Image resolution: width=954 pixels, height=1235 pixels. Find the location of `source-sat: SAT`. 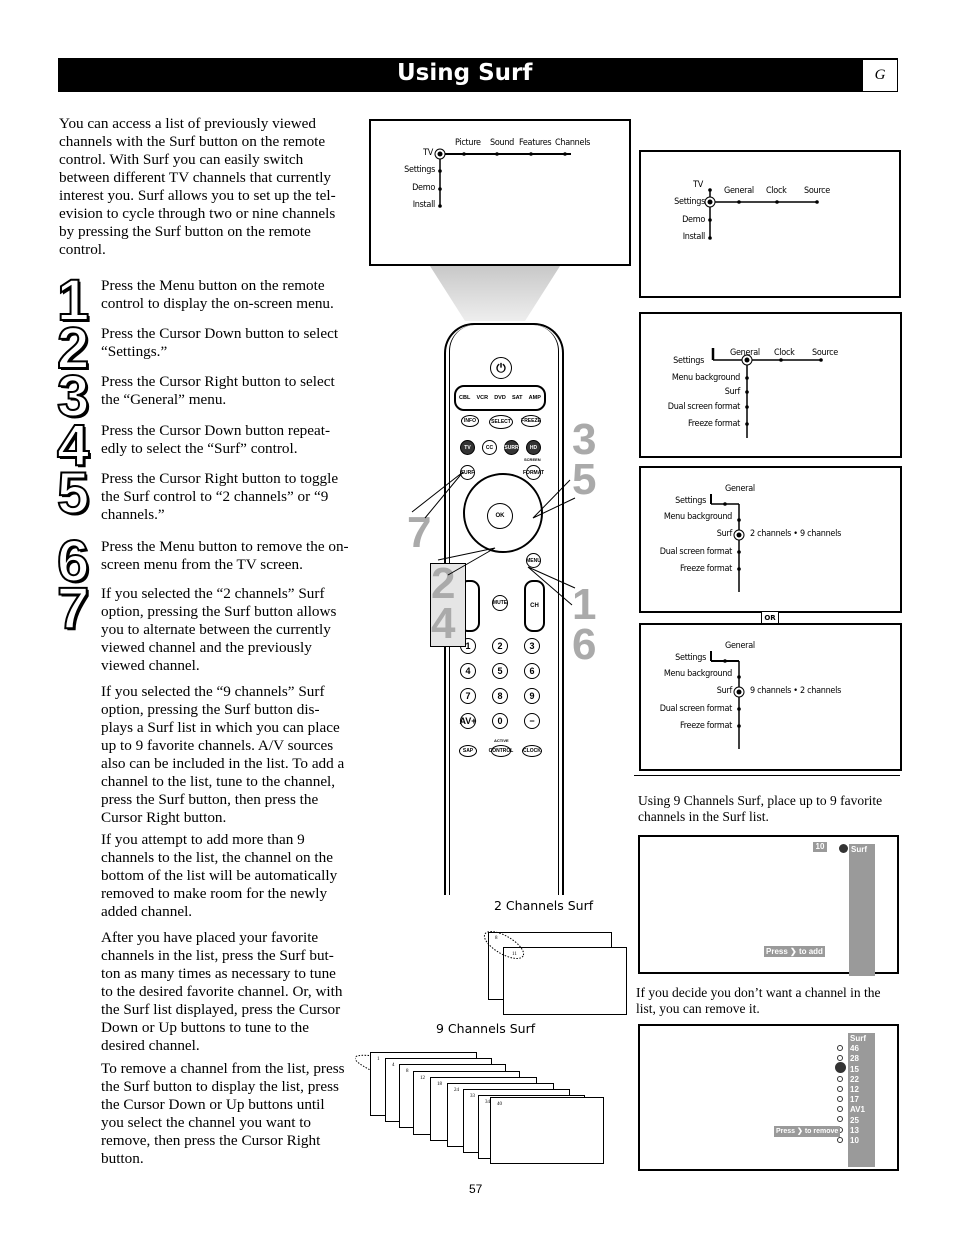

source-sat: SAT is located at coordinates (517, 398).